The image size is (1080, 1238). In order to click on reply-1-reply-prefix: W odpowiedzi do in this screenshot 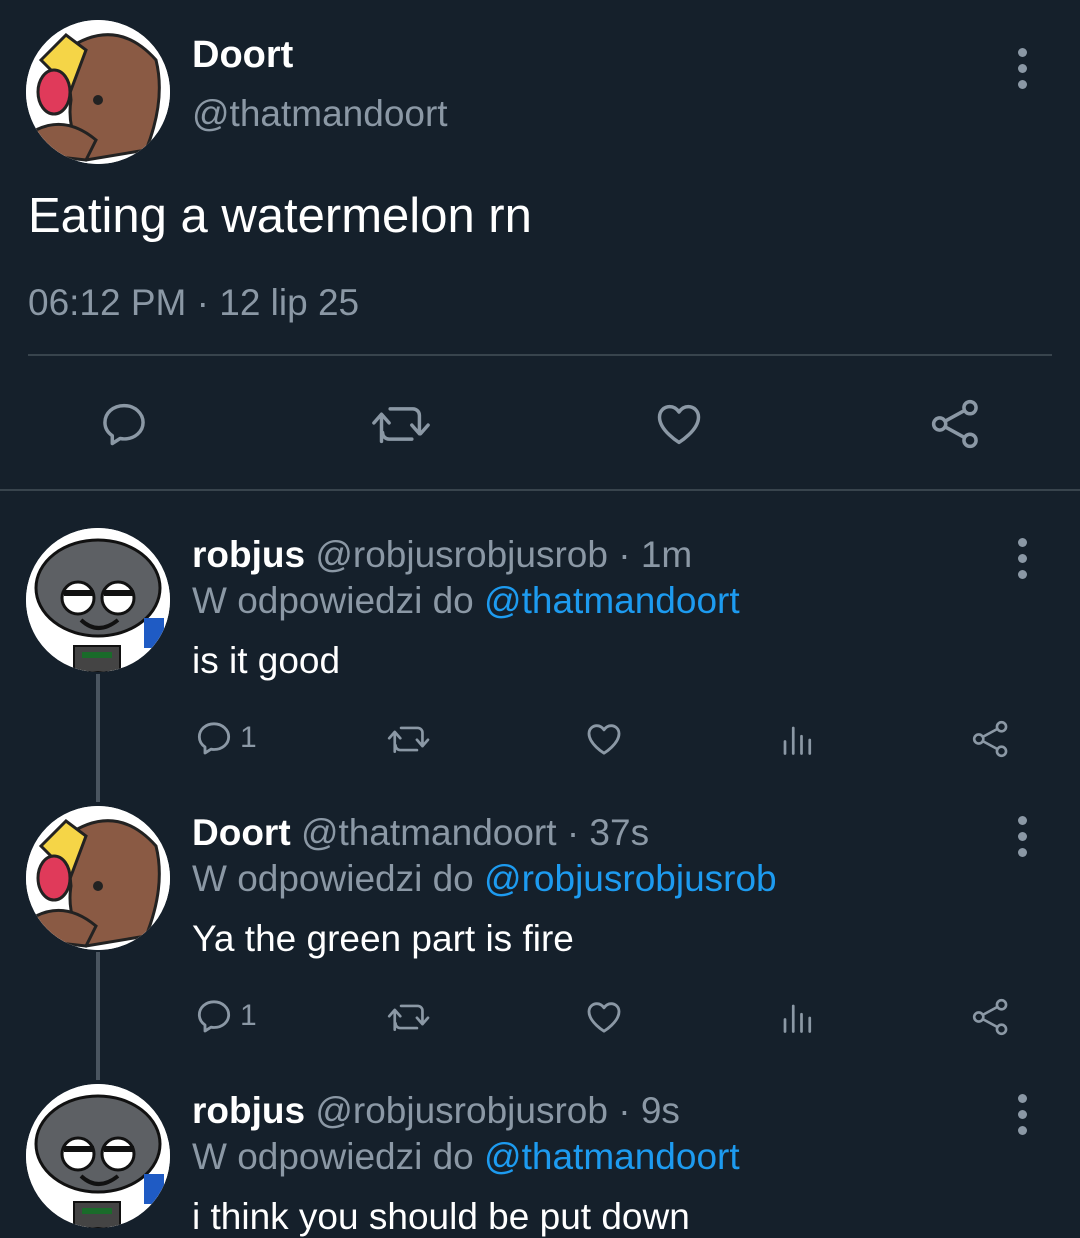, I will do `click(333, 600)`.